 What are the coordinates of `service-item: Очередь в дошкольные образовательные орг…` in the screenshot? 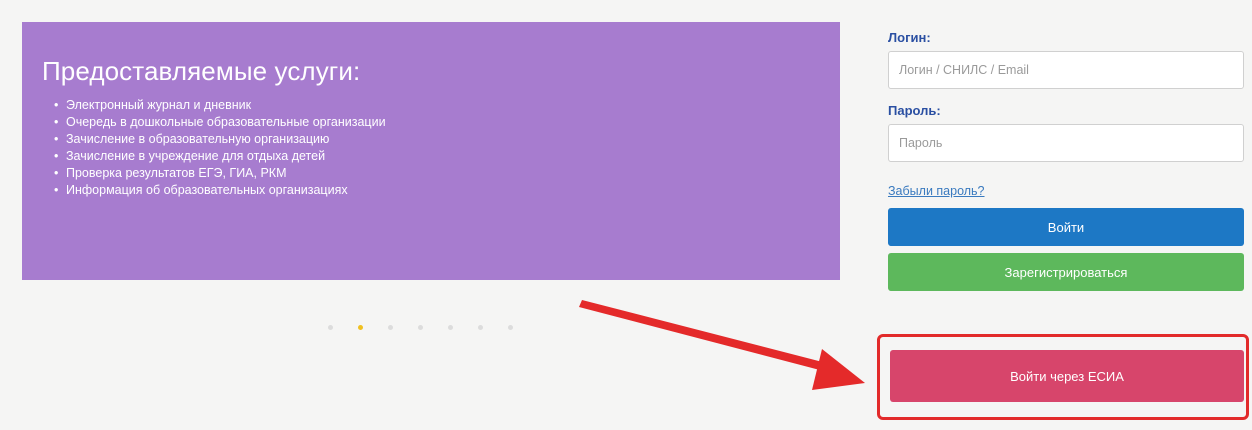 It's located at (447, 122).